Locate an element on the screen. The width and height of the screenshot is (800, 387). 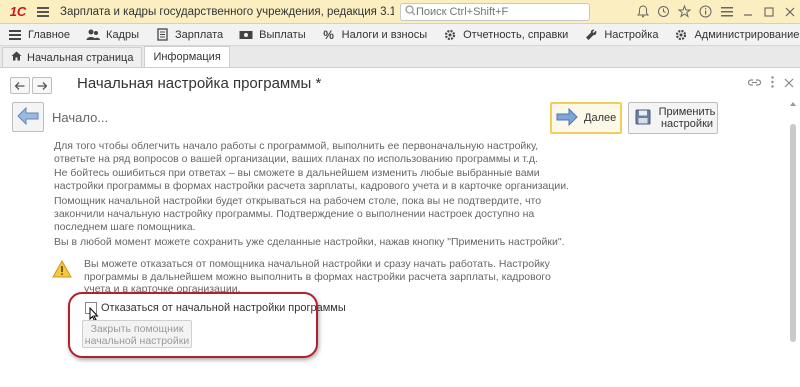
open-tabs-bar: Начальная страница Информация is located at coordinates (400, 57).